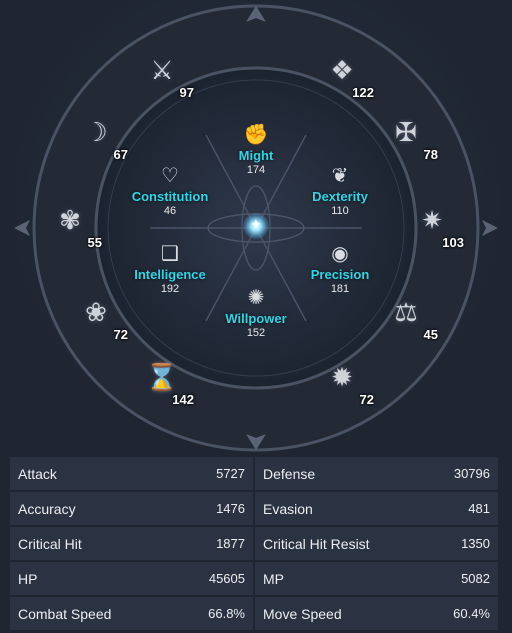  What do you see at coordinates (37, 473) in the screenshot?
I see `attr-label: Attack` at bounding box center [37, 473].